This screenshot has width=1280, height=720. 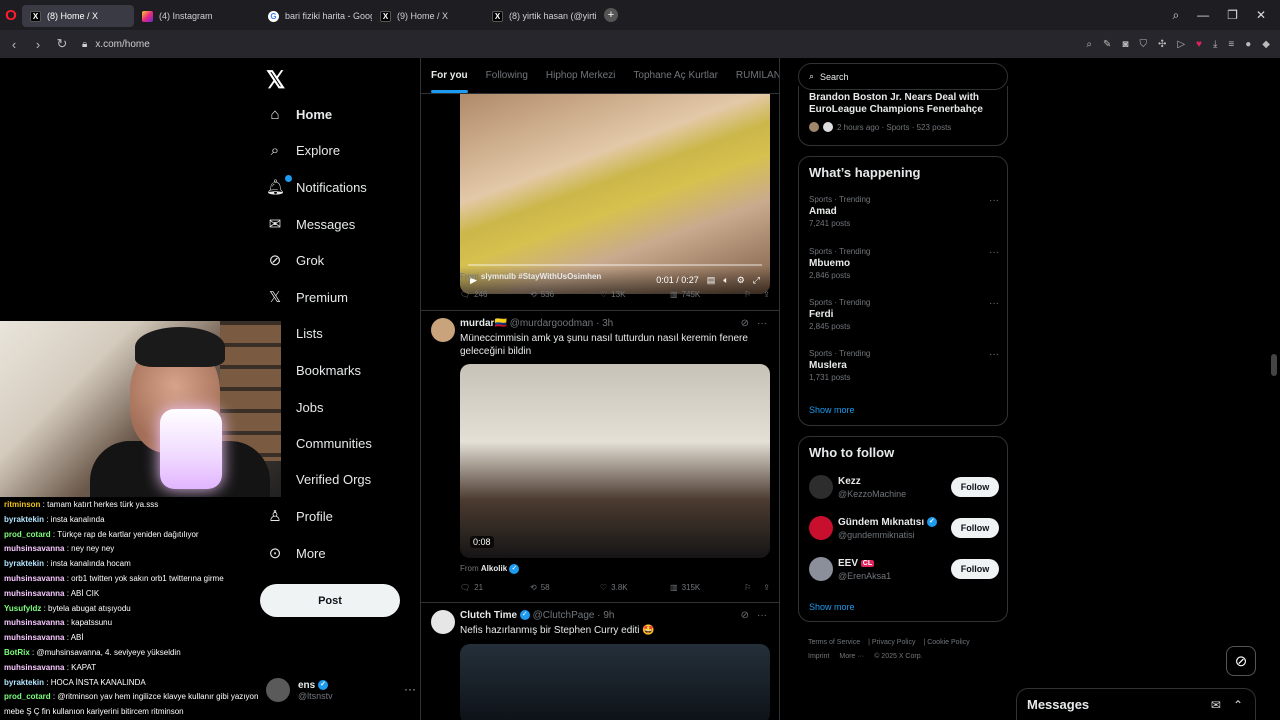 What do you see at coordinates (507, 75) in the screenshot?
I see `tab-following: Following` at bounding box center [507, 75].